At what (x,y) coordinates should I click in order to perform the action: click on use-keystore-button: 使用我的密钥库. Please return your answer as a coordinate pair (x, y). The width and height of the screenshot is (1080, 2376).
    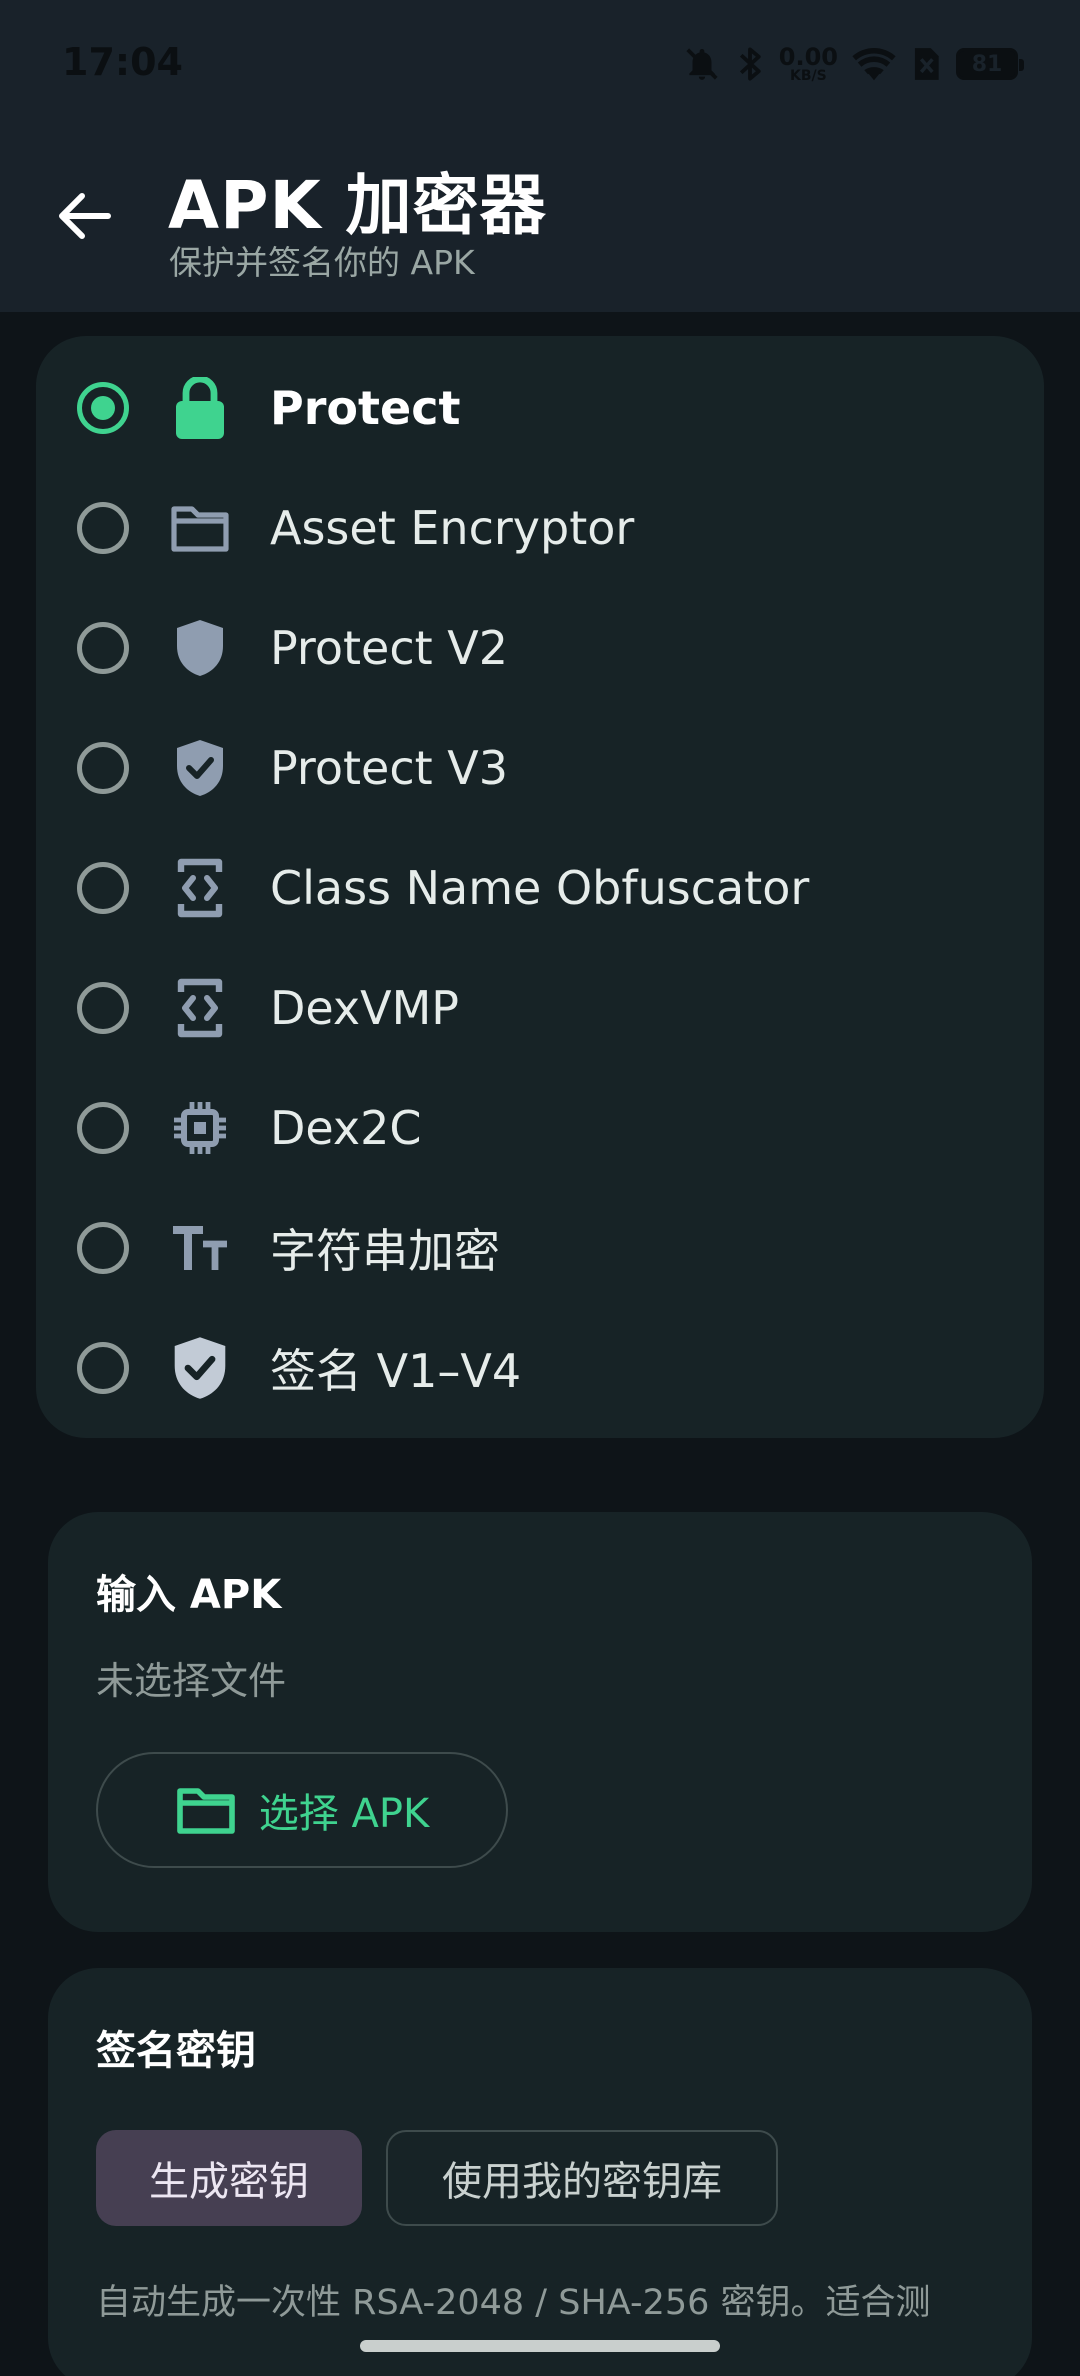
    Looking at the image, I should click on (582, 2178).